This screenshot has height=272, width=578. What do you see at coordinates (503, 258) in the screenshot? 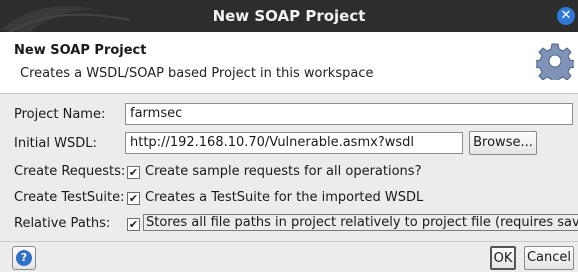
I see `ok-button: OK` at bounding box center [503, 258].